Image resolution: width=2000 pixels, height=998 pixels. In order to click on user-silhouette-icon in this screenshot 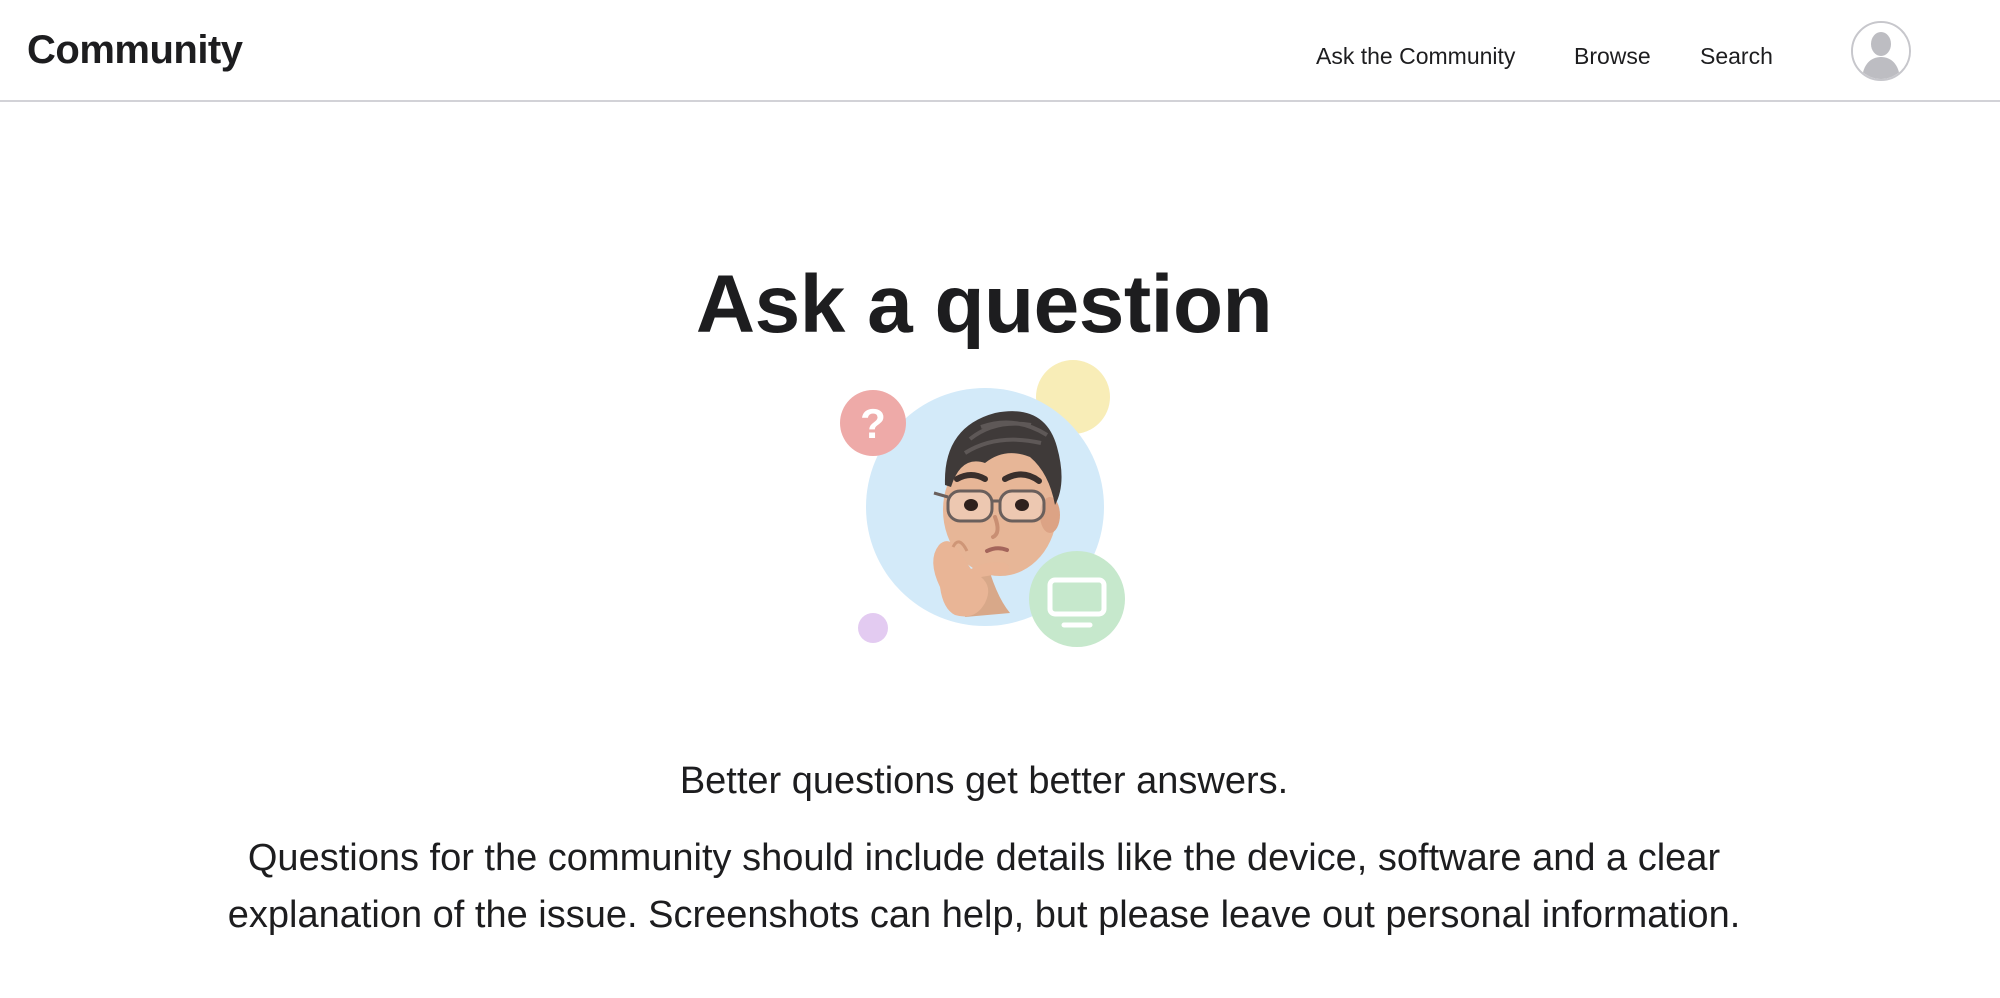, I will do `click(1881, 51)`.